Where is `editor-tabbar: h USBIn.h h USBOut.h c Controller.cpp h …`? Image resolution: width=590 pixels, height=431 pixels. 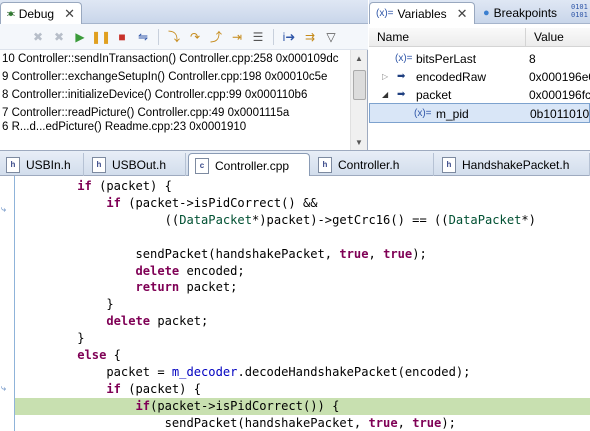 editor-tabbar: h USBIn.h h USBOut.h c Controller.cpp h … is located at coordinates (295, 163).